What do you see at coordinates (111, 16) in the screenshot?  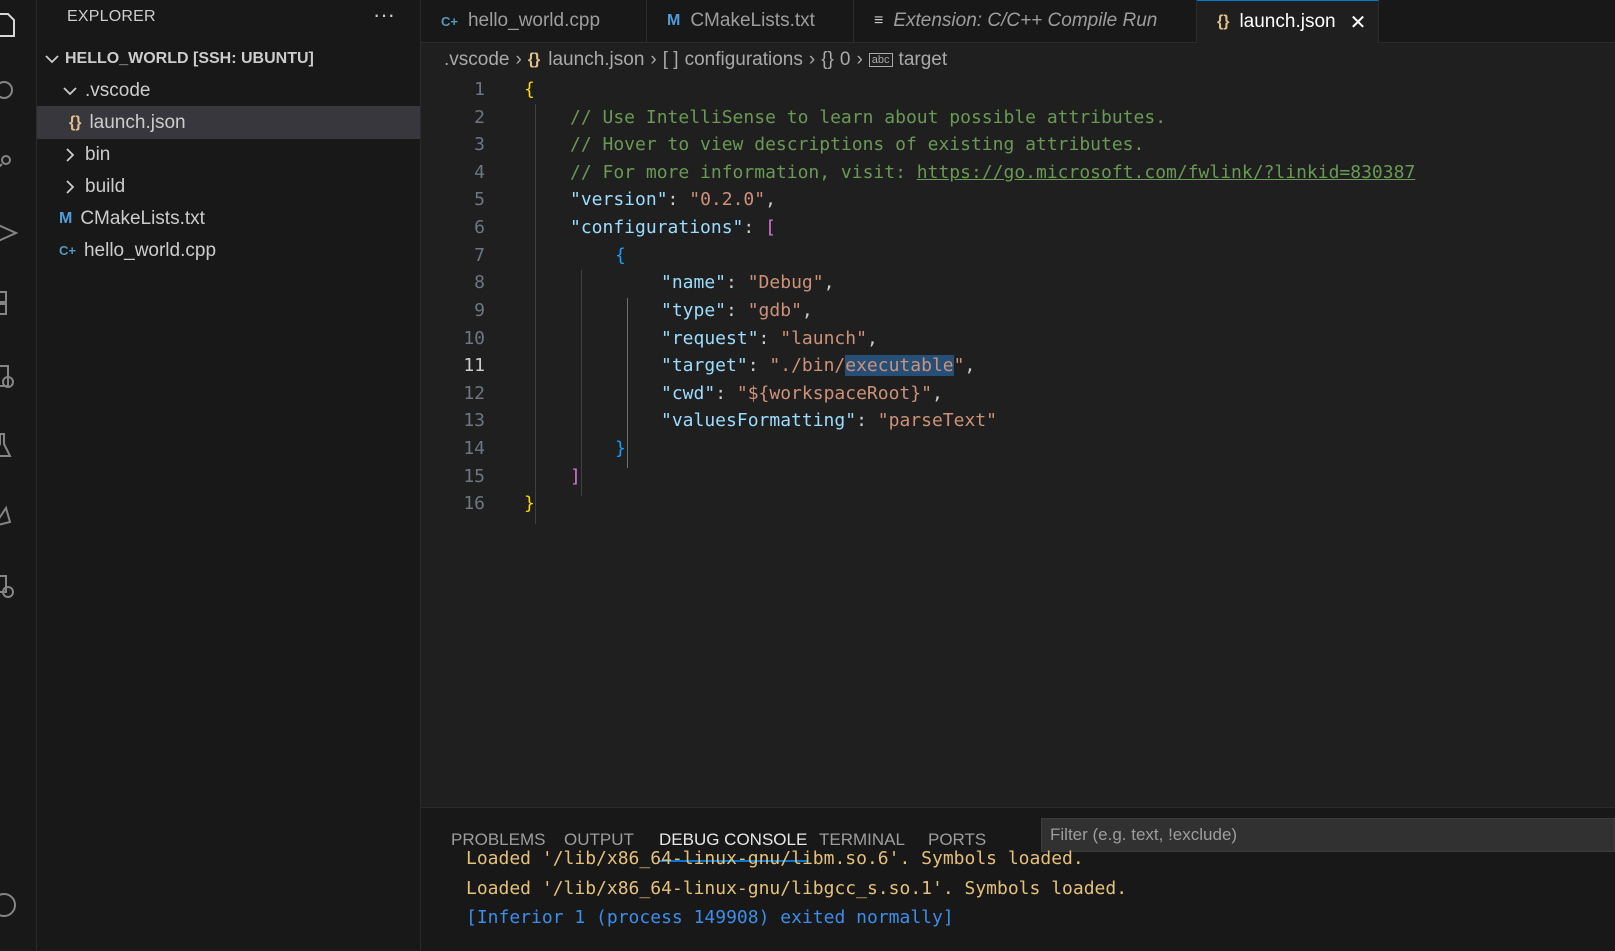 I see `explorer-title: EXPLORER` at bounding box center [111, 16].